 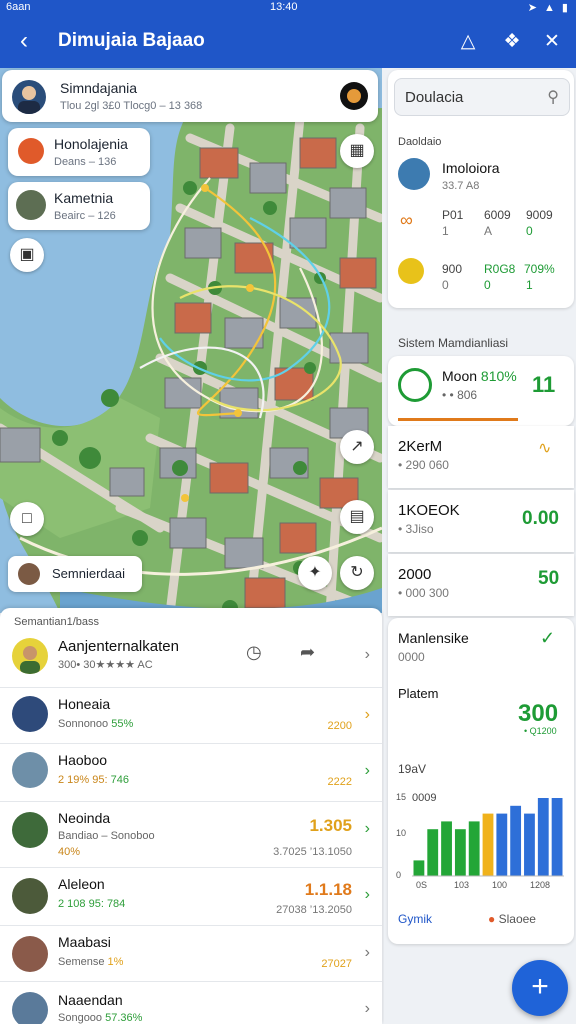 What do you see at coordinates (99, 88) in the screenshot?
I see `user-name: Simndajania` at bounding box center [99, 88].